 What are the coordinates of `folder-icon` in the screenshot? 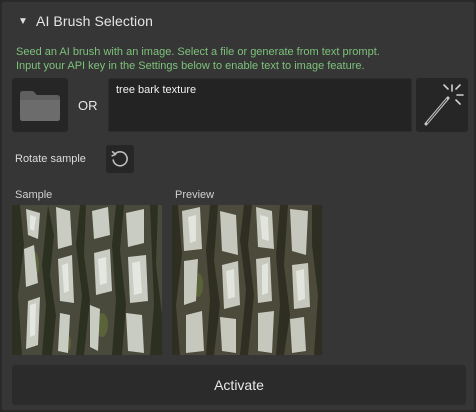 It's located at (40, 106).